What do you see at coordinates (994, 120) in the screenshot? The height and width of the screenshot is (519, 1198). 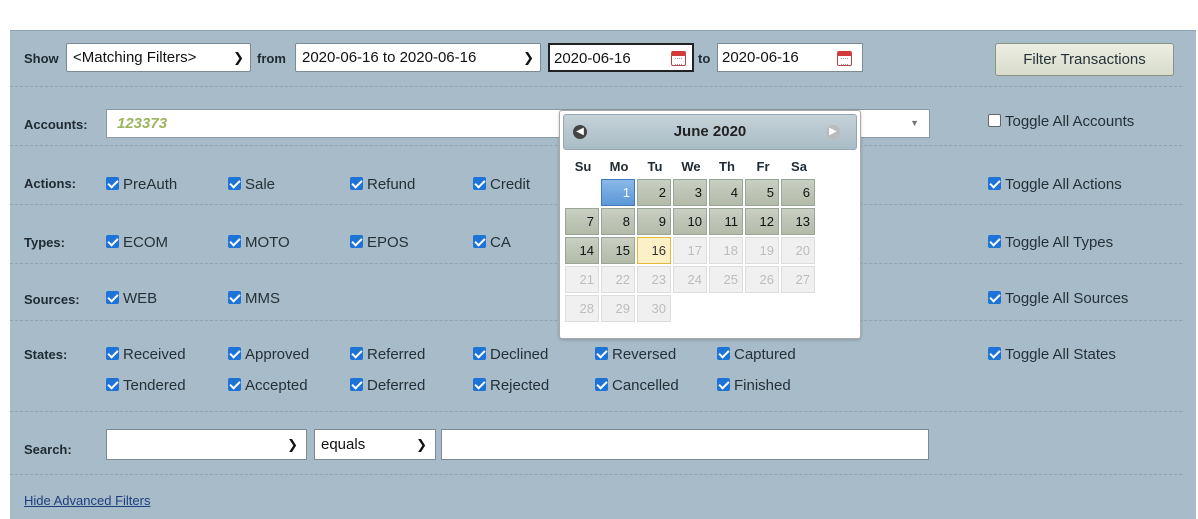 I see `checkbox-icon` at bounding box center [994, 120].